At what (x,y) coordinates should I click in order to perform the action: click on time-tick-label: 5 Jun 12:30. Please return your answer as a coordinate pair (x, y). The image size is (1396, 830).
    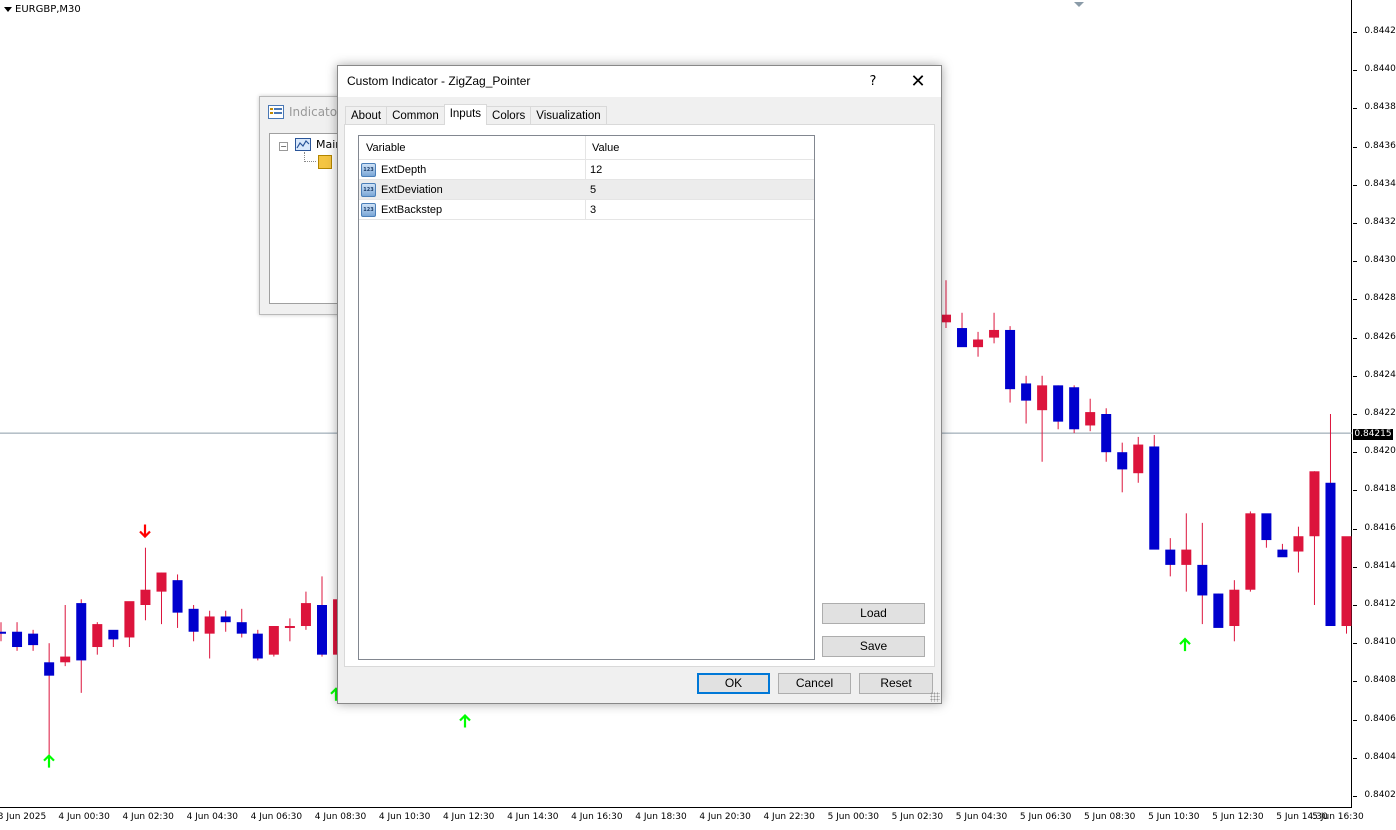
    Looking at the image, I should click on (1238, 817).